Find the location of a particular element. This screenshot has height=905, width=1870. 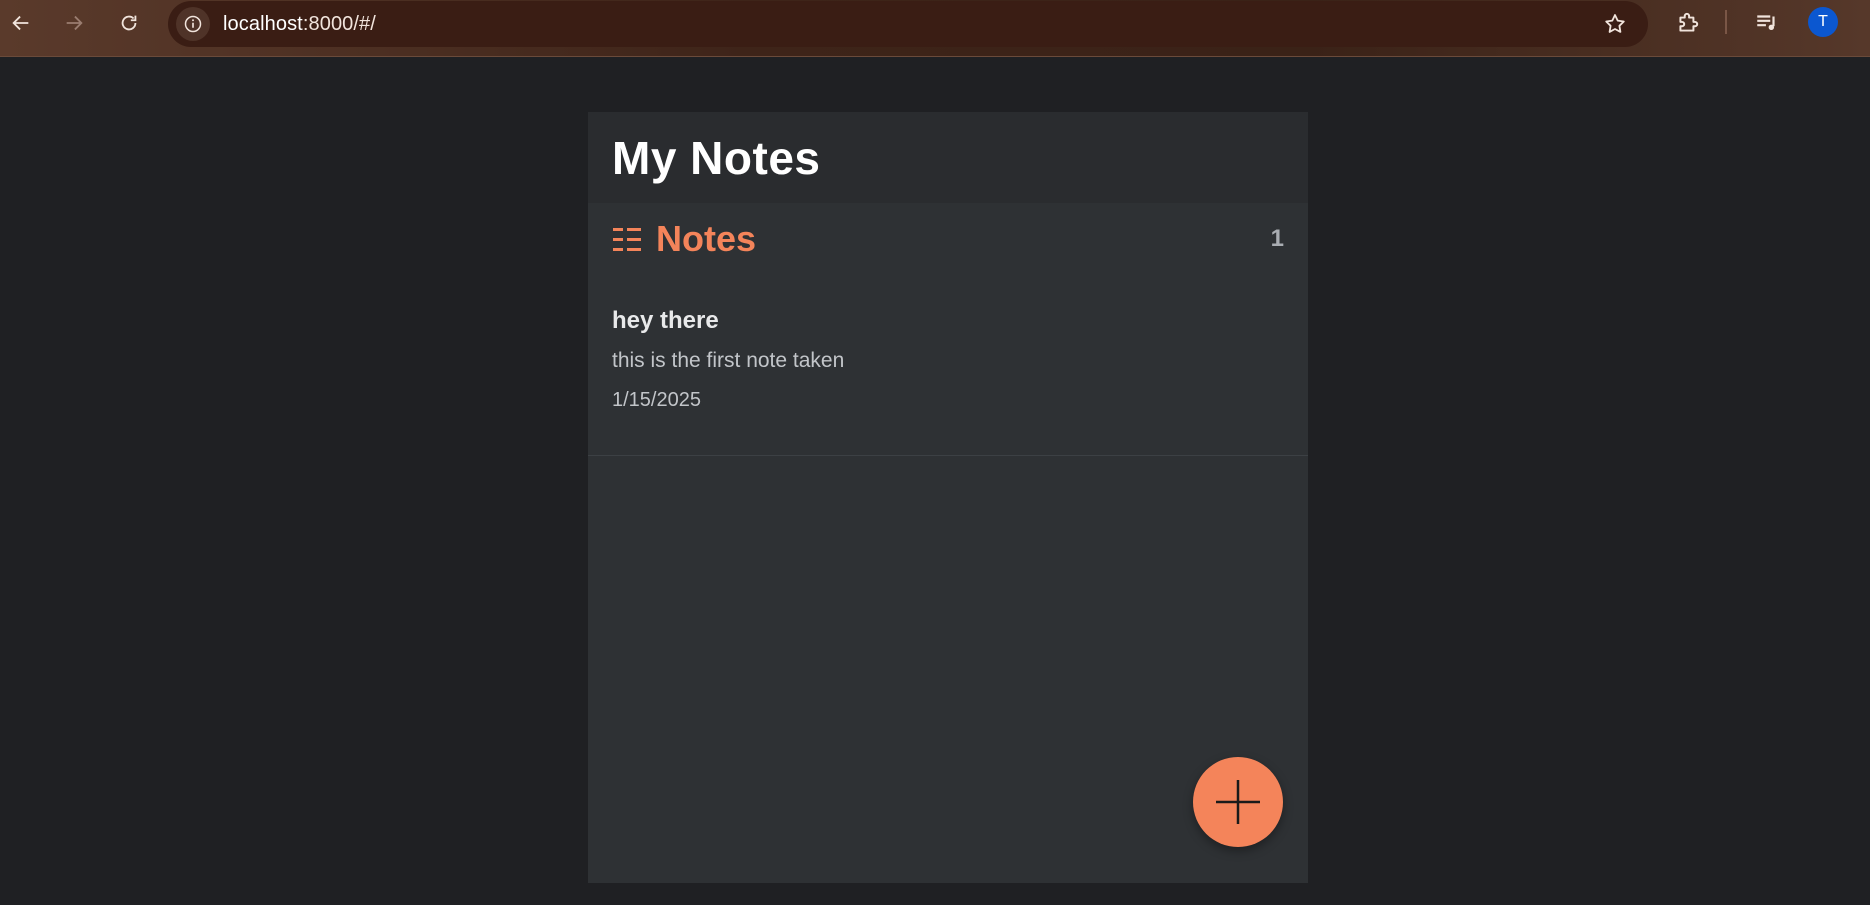

app-header: My Notes is located at coordinates (948, 157).